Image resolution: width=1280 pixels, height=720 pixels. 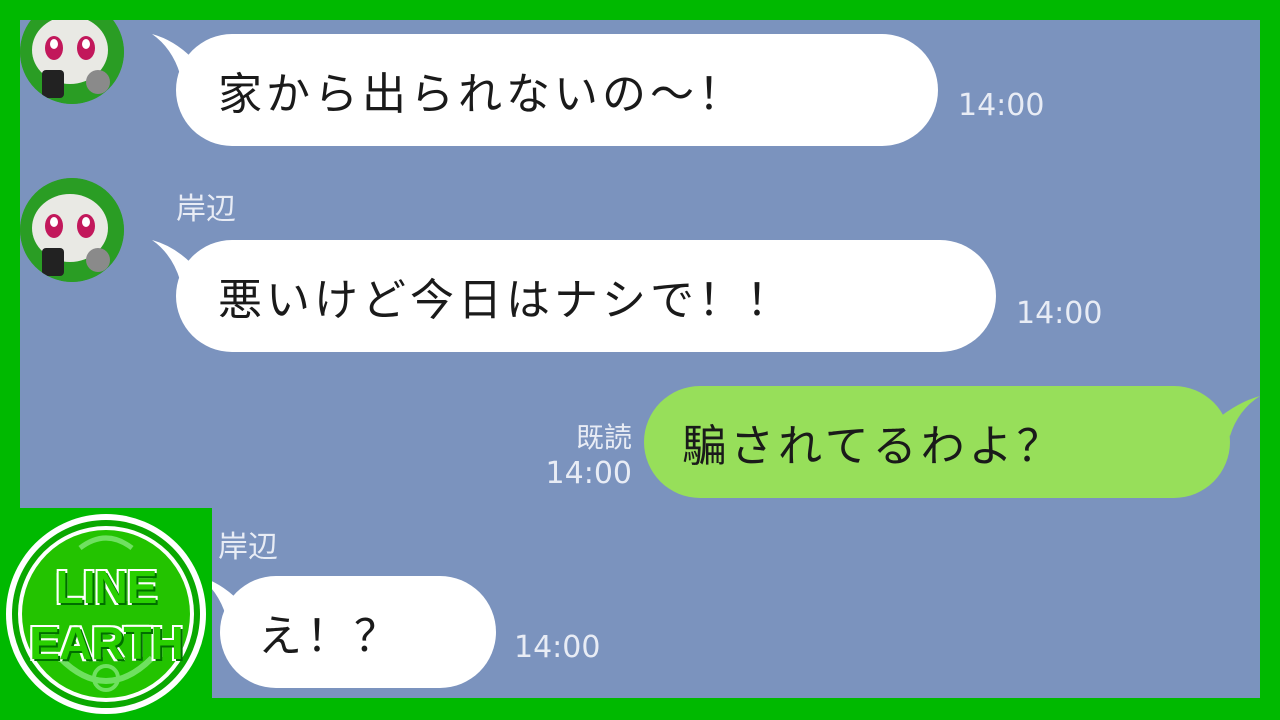 What do you see at coordinates (330, 636) in the screenshot?
I see `message-text: え！？` at bounding box center [330, 636].